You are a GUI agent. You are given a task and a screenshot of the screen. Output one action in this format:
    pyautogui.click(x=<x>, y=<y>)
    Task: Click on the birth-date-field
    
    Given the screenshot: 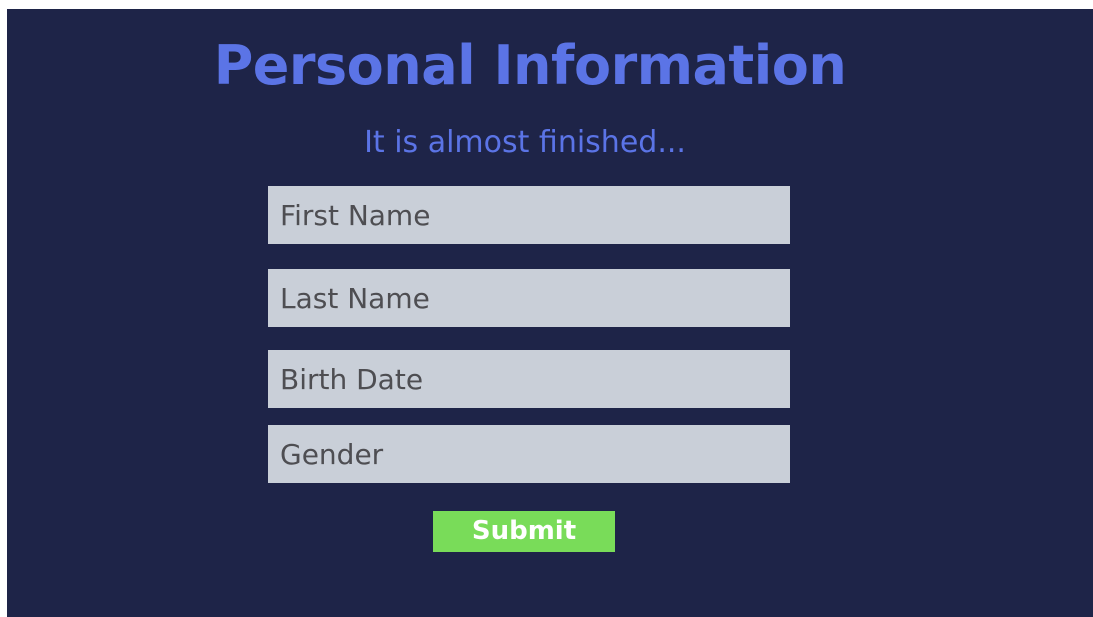 What is the action you would take?
    pyautogui.click(x=529, y=379)
    